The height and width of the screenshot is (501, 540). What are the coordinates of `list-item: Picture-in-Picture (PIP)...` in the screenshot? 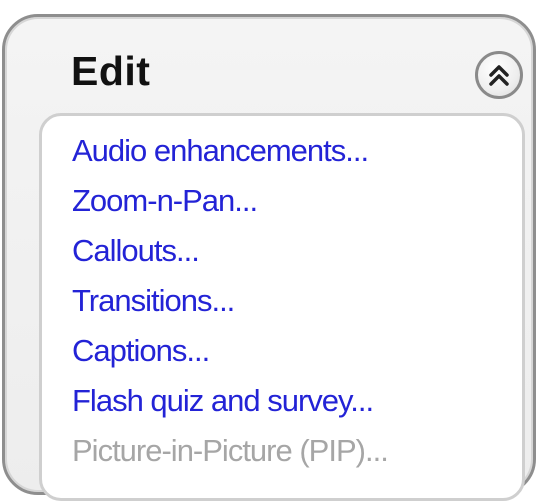 It's located at (230, 451).